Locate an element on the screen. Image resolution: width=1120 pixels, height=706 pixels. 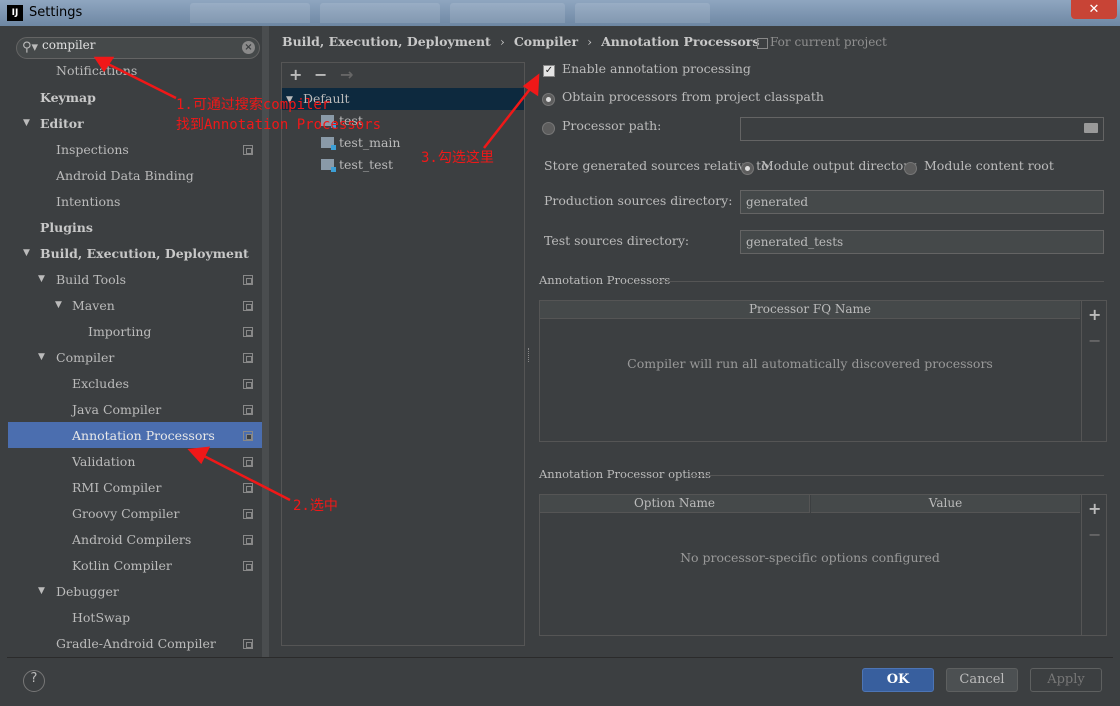
annotation-step2: 2.选中 is located at coordinates (315, 506).